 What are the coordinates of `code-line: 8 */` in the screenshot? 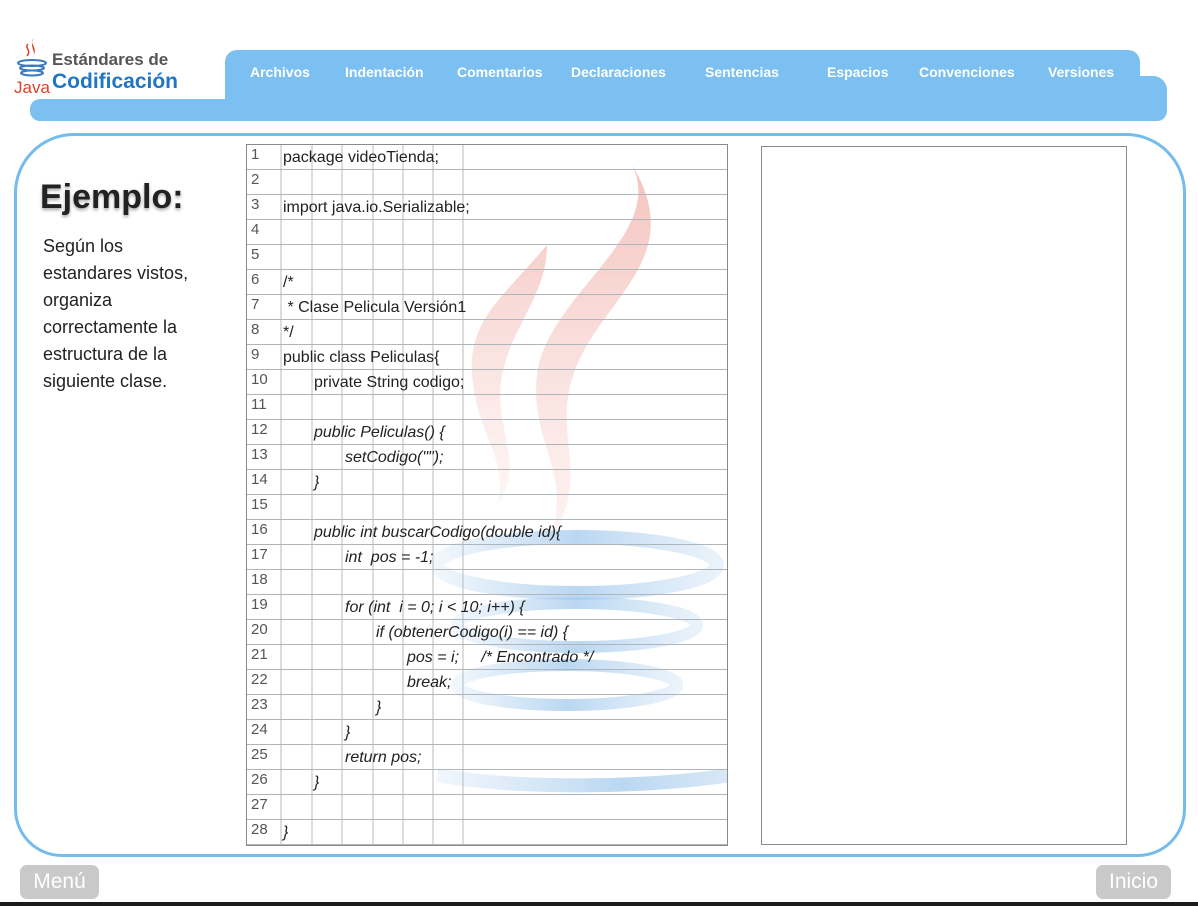 It's located at (487, 332).